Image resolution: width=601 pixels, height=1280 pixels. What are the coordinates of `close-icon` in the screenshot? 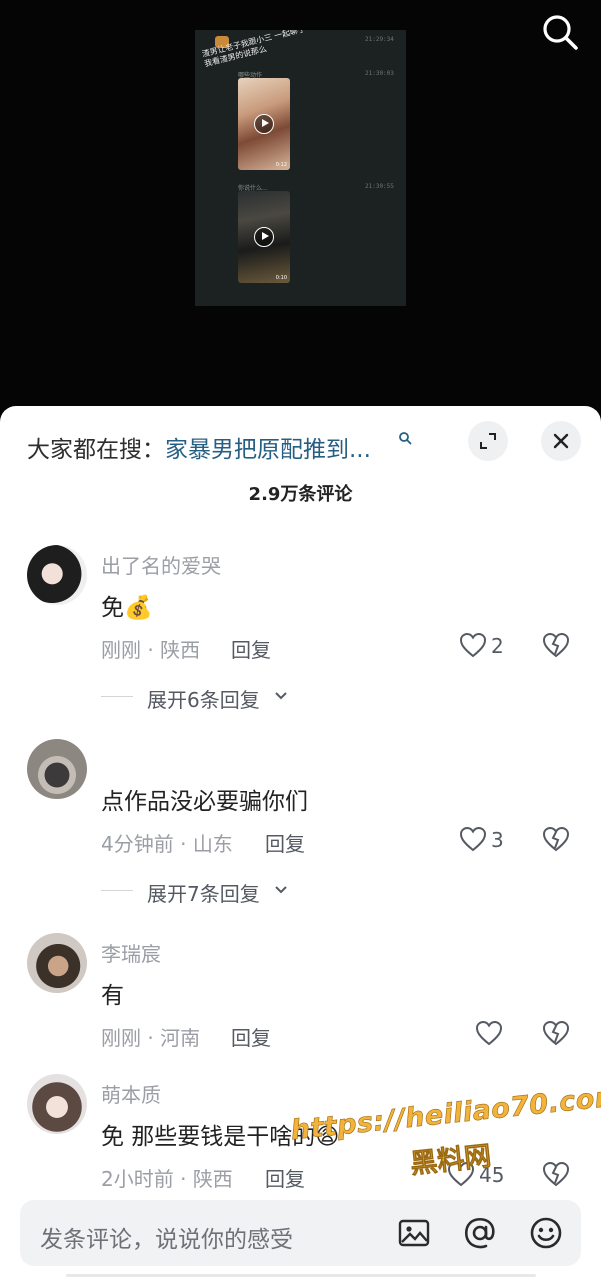 It's located at (561, 441).